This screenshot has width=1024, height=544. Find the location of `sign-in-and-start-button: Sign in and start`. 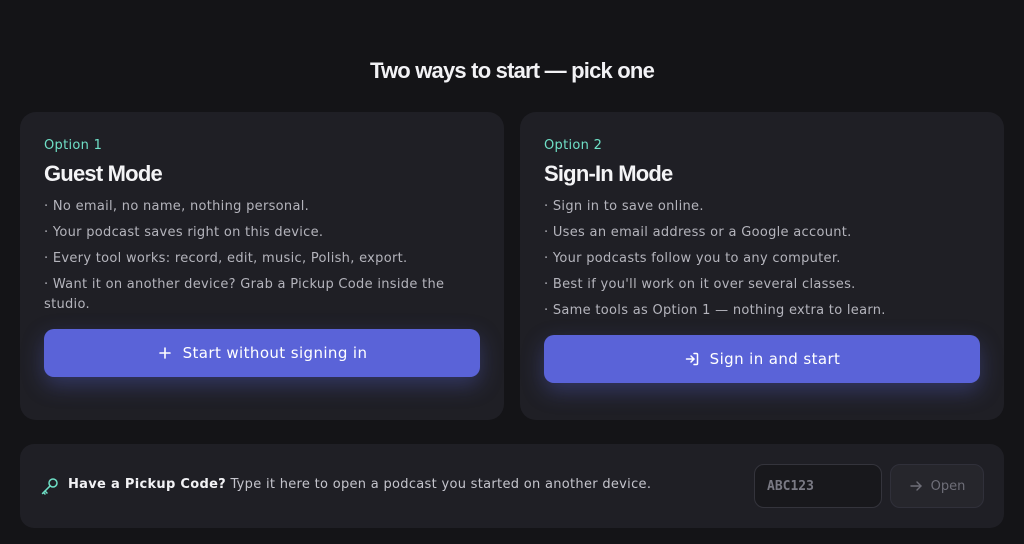

sign-in-and-start-button: Sign in and start is located at coordinates (762, 359).